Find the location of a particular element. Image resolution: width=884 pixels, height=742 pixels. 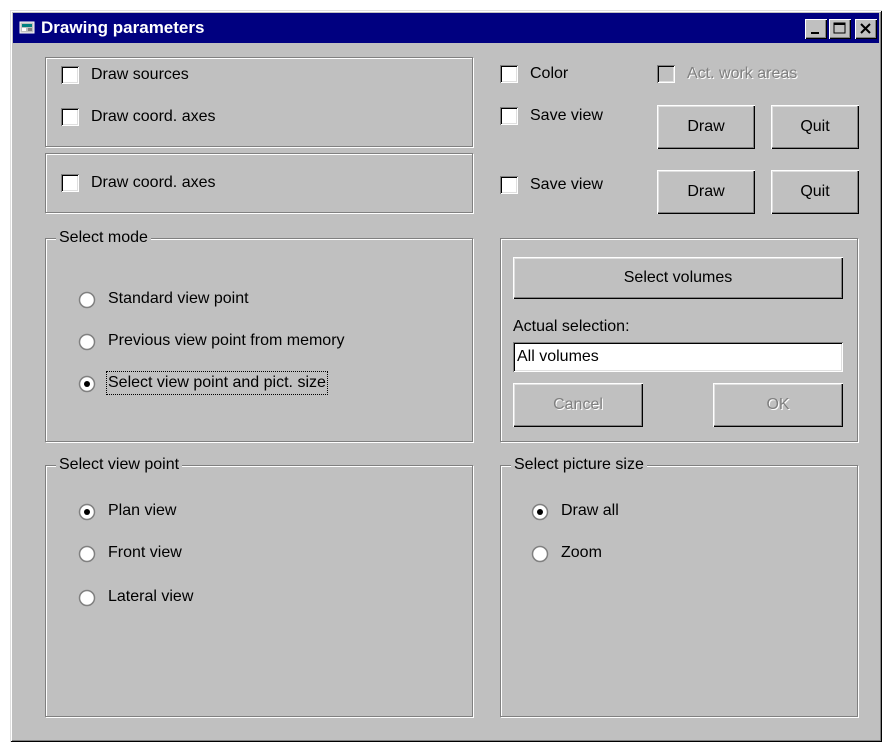

minimize-button is located at coordinates (816, 29).